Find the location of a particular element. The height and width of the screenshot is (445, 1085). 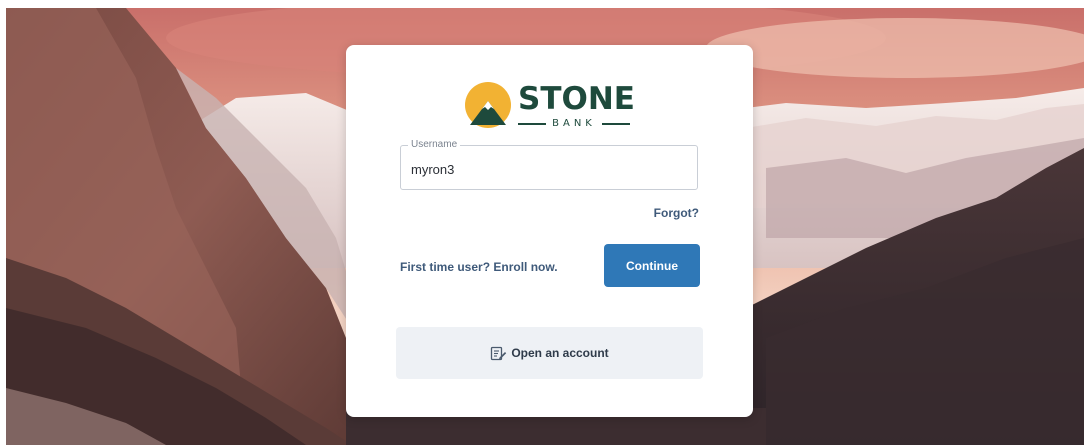

brand-logo: STONE BANK is located at coordinates (549, 106).